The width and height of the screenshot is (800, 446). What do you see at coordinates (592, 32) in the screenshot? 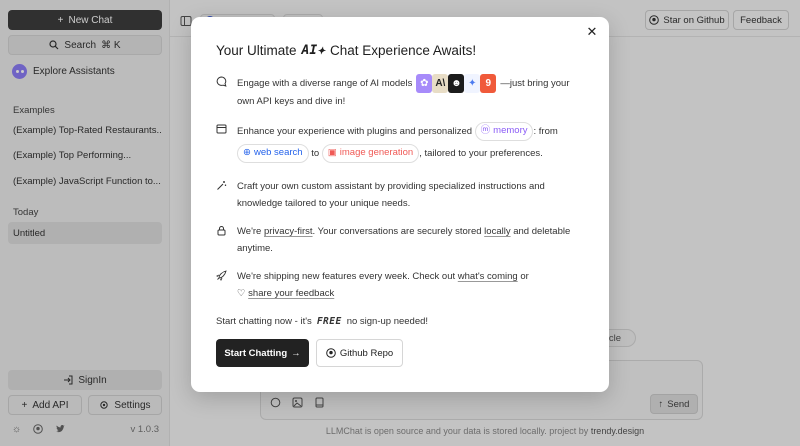
I see `close-icon: ✕` at bounding box center [592, 32].